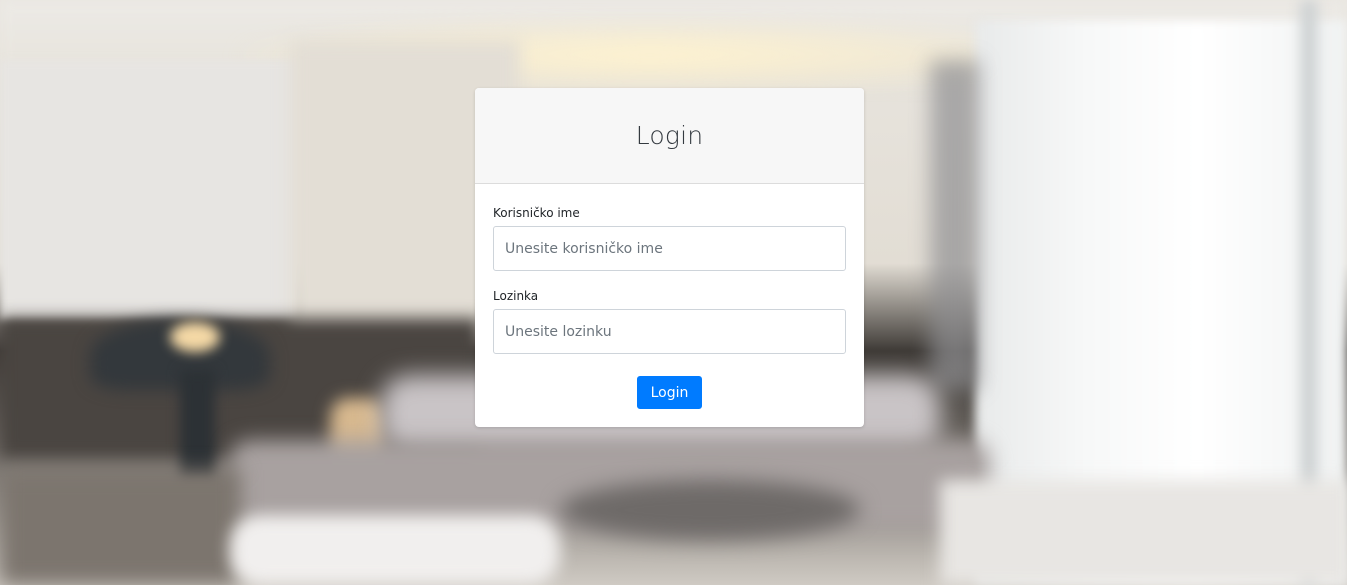 This screenshot has width=1347, height=585. What do you see at coordinates (536, 213) in the screenshot?
I see `username-label: Korisničko ime` at bounding box center [536, 213].